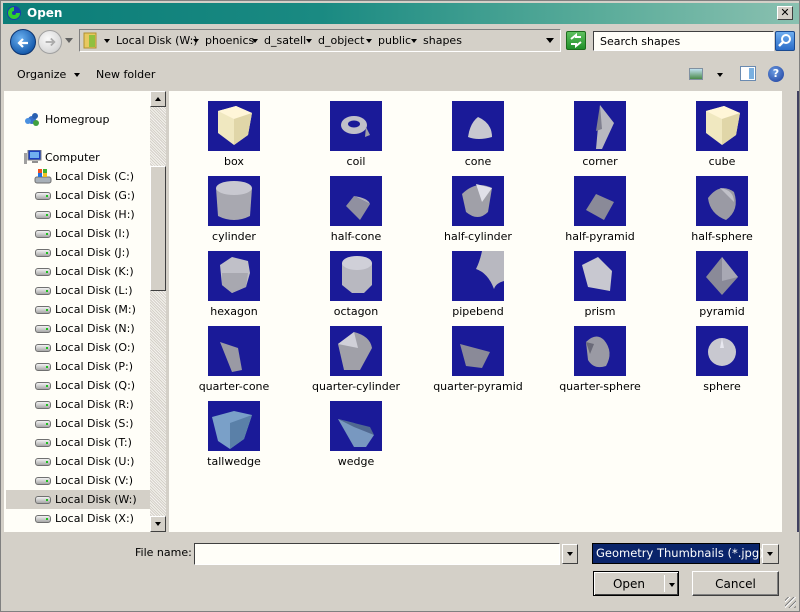 Image resolution: width=800 pixels, height=612 pixels. I want to click on sidebar-item-drive: Local Disk (Q:), so click(78, 385).